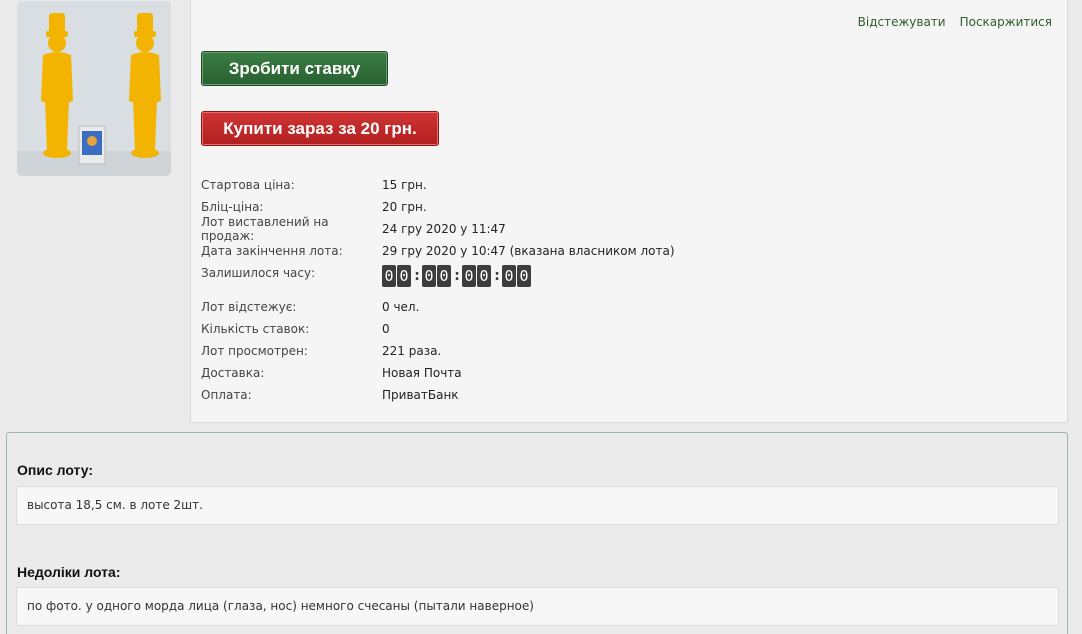  What do you see at coordinates (55, 470) in the screenshot?
I see `description-title: Опис лоту:` at bounding box center [55, 470].